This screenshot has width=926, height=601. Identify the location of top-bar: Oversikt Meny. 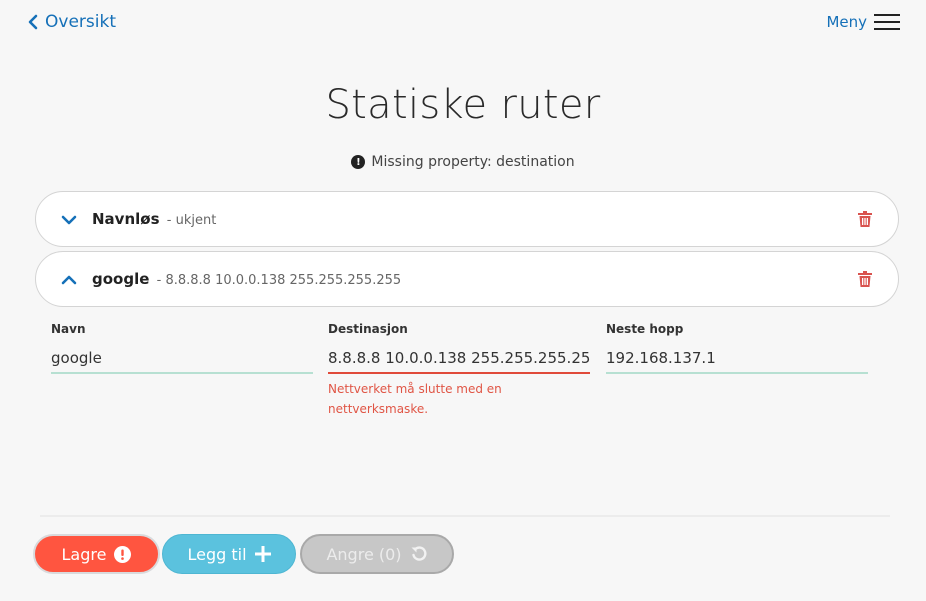
(463, 25).